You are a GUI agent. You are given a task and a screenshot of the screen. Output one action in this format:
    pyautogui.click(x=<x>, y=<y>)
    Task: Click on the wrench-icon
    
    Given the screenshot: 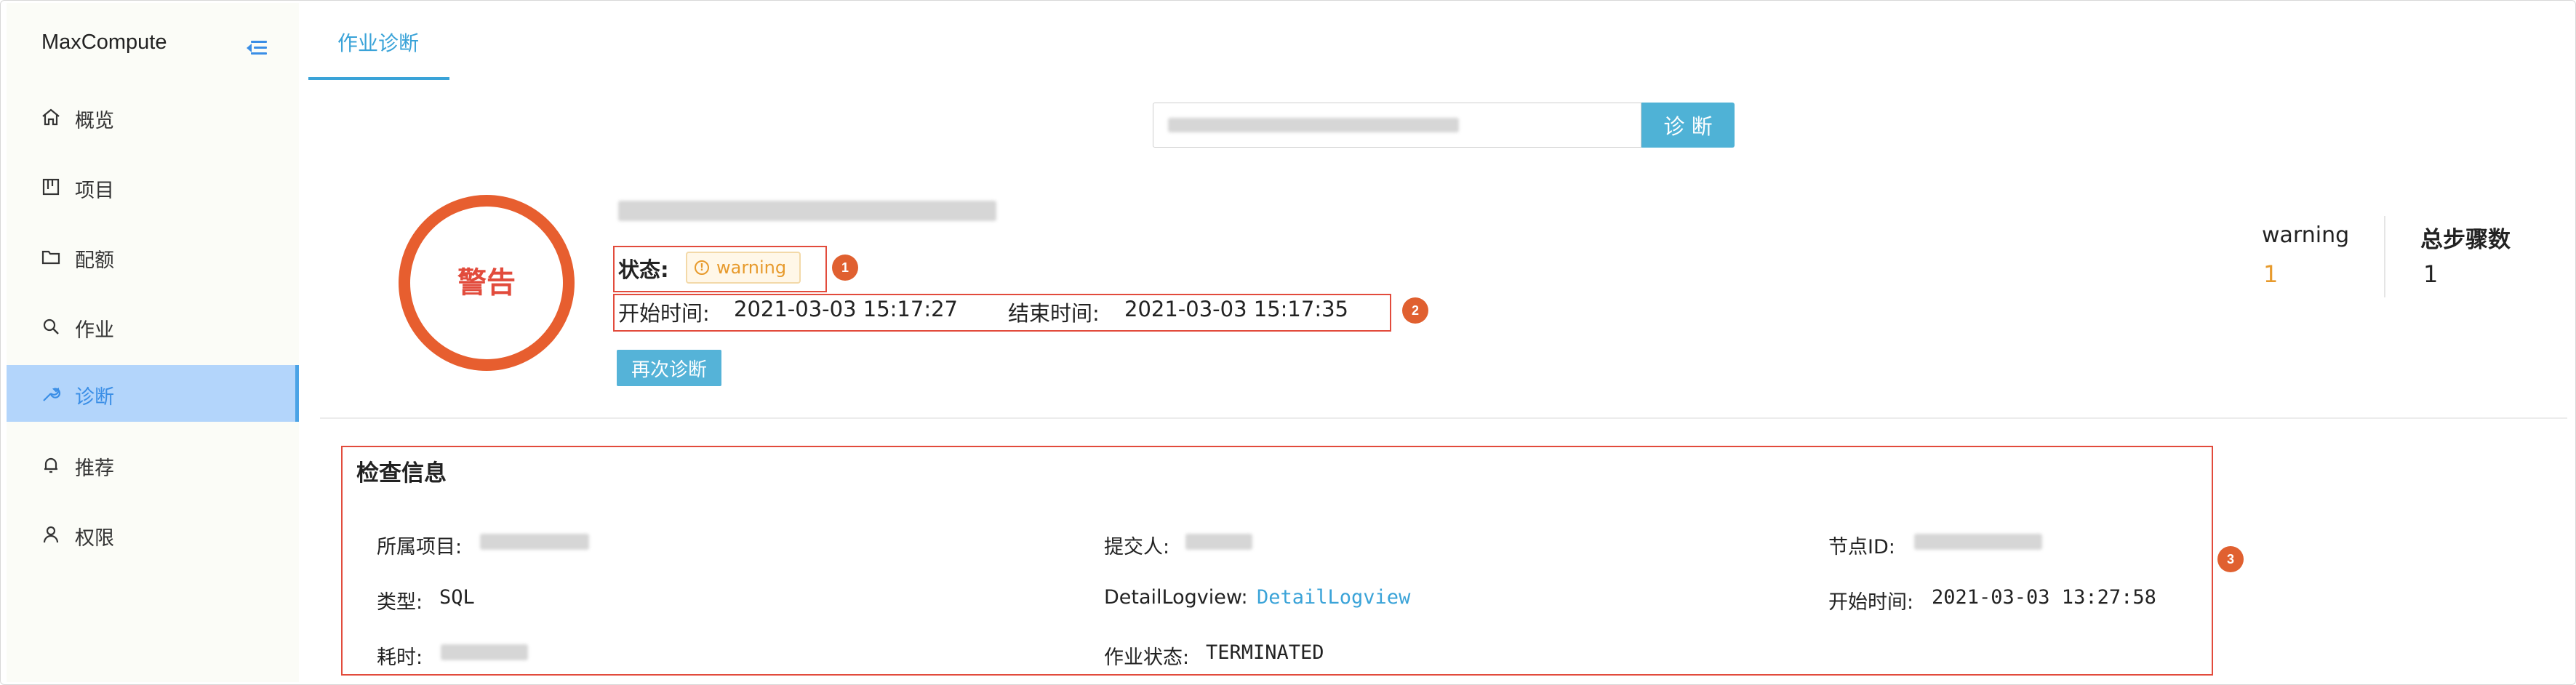 What is the action you would take?
    pyautogui.click(x=52, y=394)
    